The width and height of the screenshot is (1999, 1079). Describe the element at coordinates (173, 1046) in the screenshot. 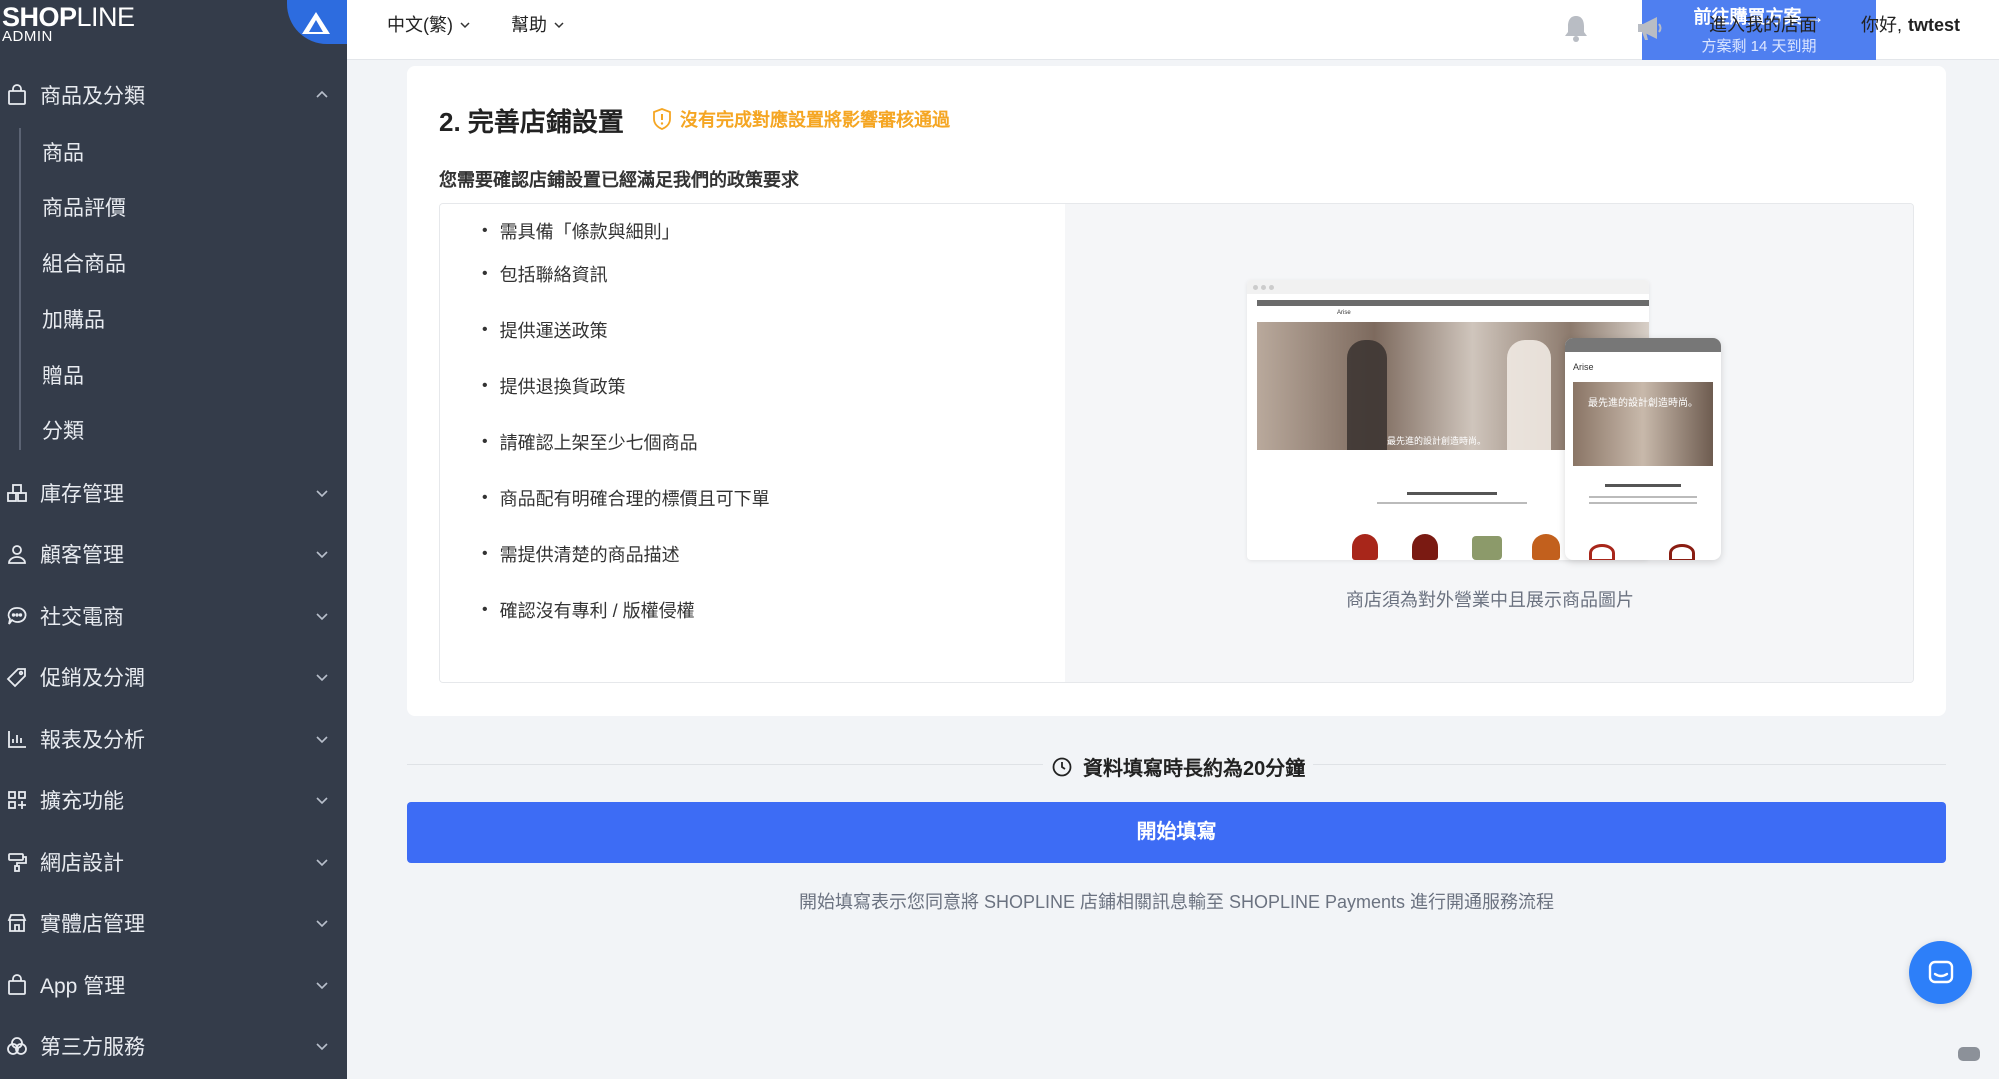

I see `sidebar-group-third-party: 第三方服務` at that location.